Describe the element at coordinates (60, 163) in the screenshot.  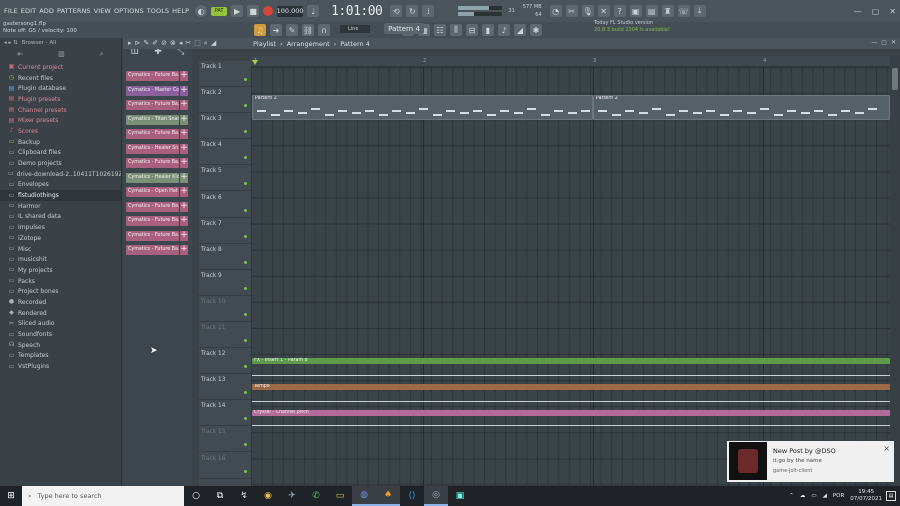
I see `browser-item: ▭ Demo projects` at that location.